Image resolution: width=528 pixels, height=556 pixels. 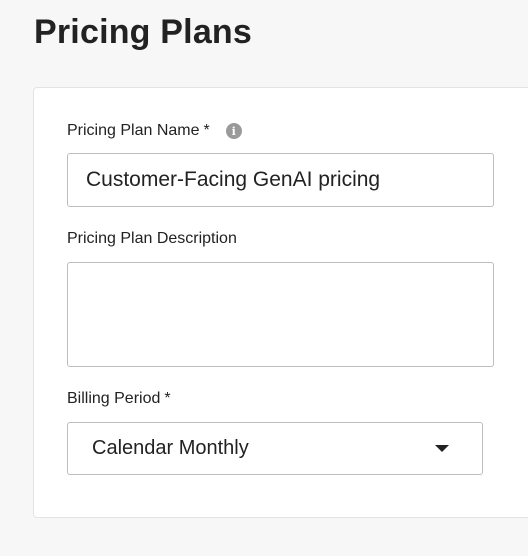 What do you see at coordinates (280, 180) in the screenshot?
I see `pricing-plan-name-input` at bounding box center [280, 180].